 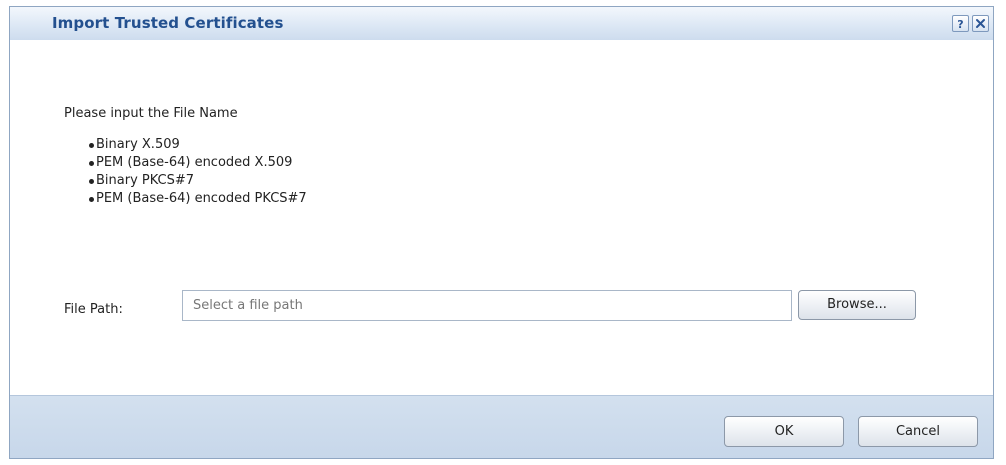 I want to click on intro-text: Please input the File Name, so click(x=151, y=113).